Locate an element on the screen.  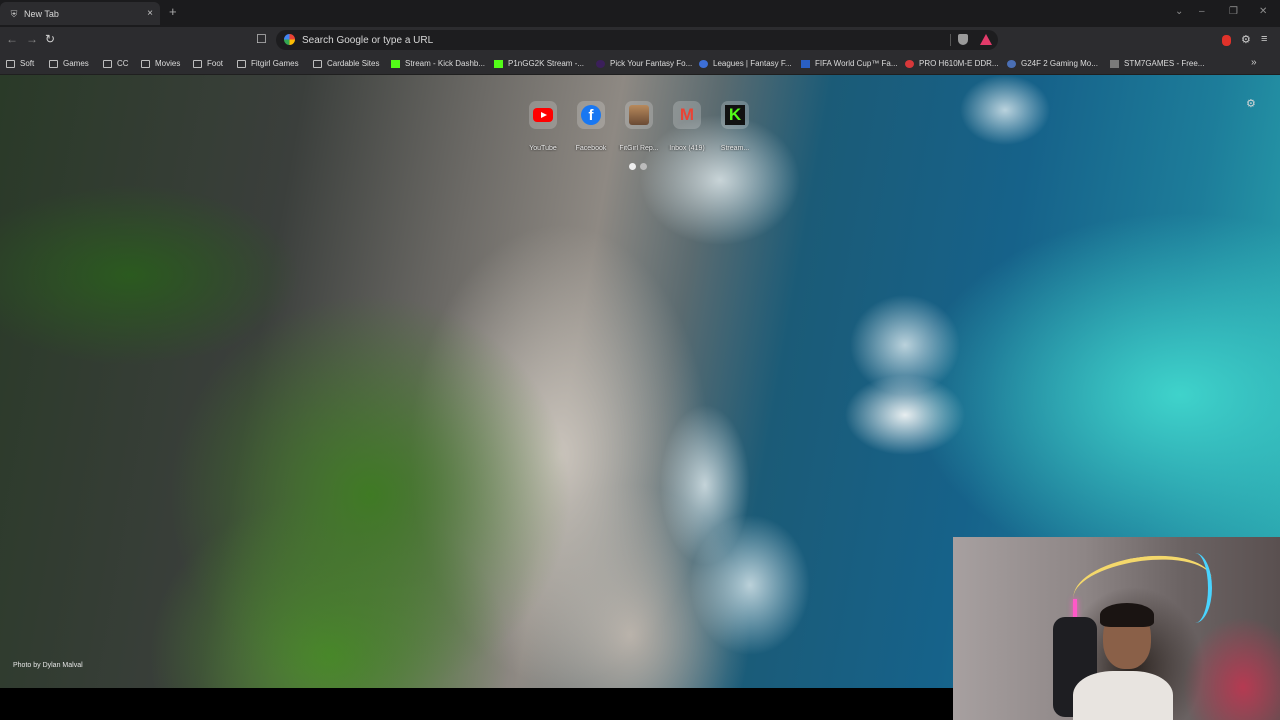
streamer-hair is located at coordinates (1127, 615).